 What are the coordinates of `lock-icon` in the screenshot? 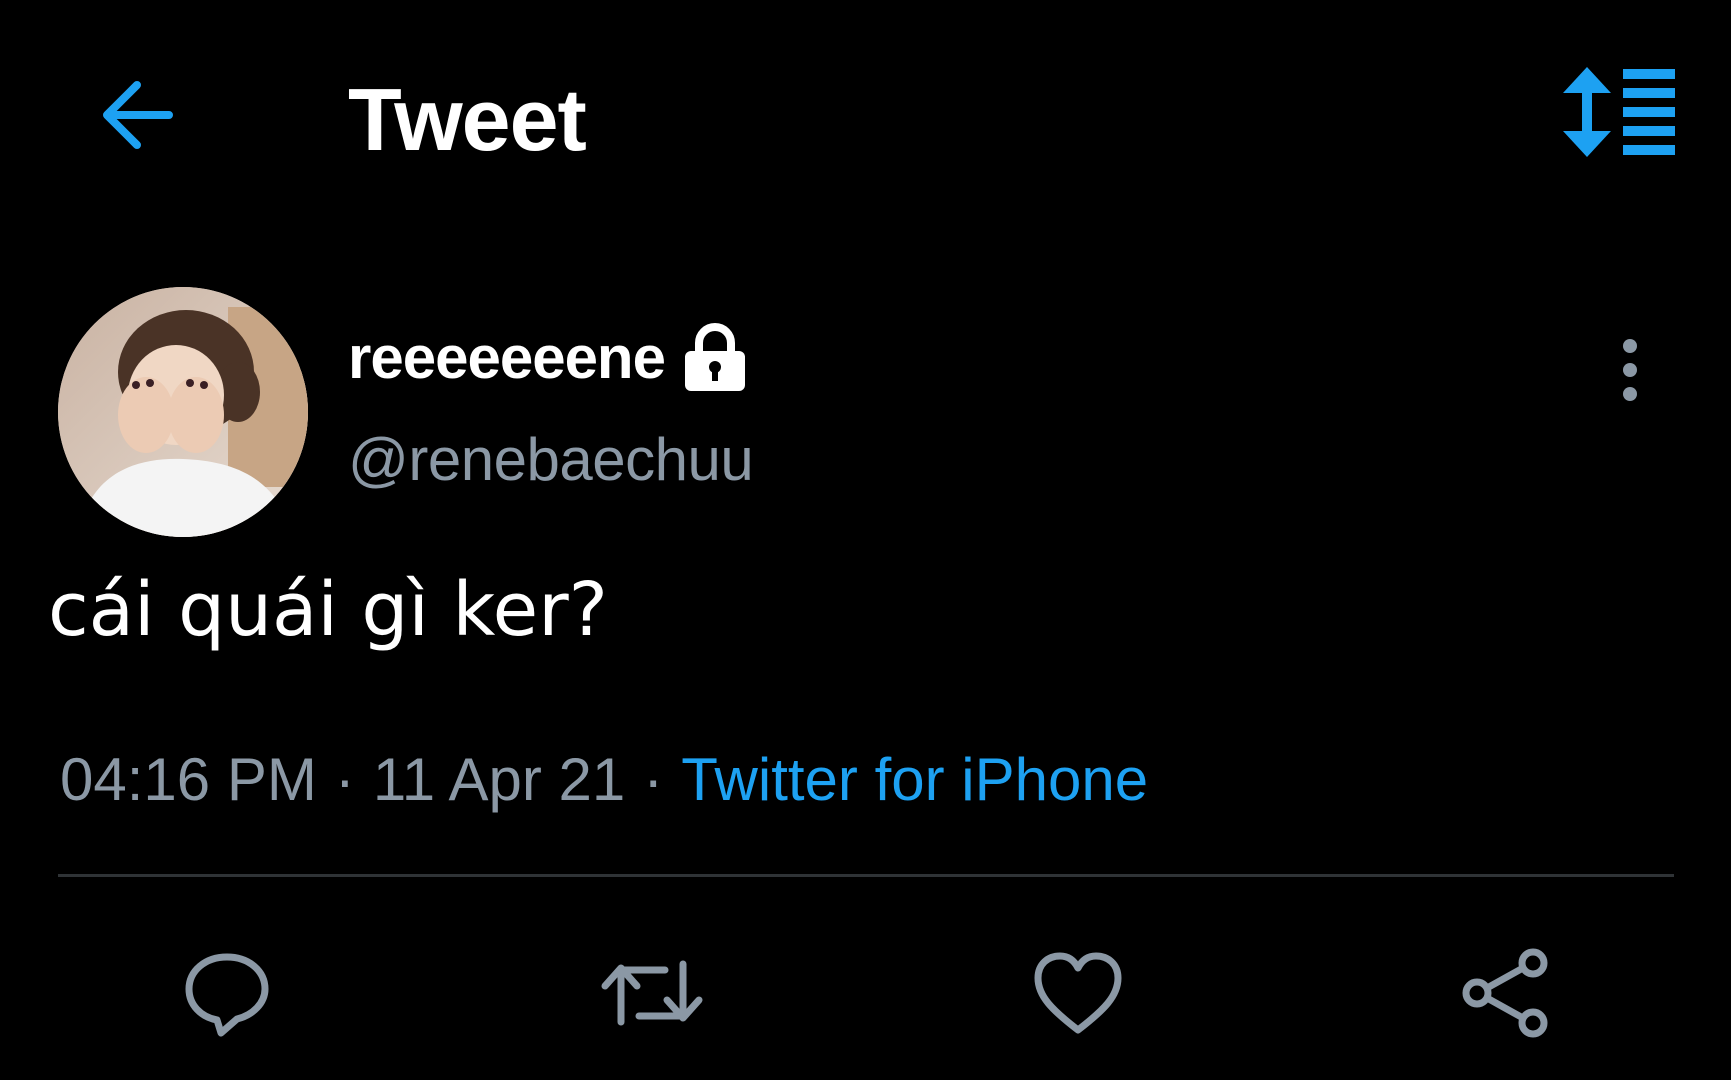 It's located at (715, 358).